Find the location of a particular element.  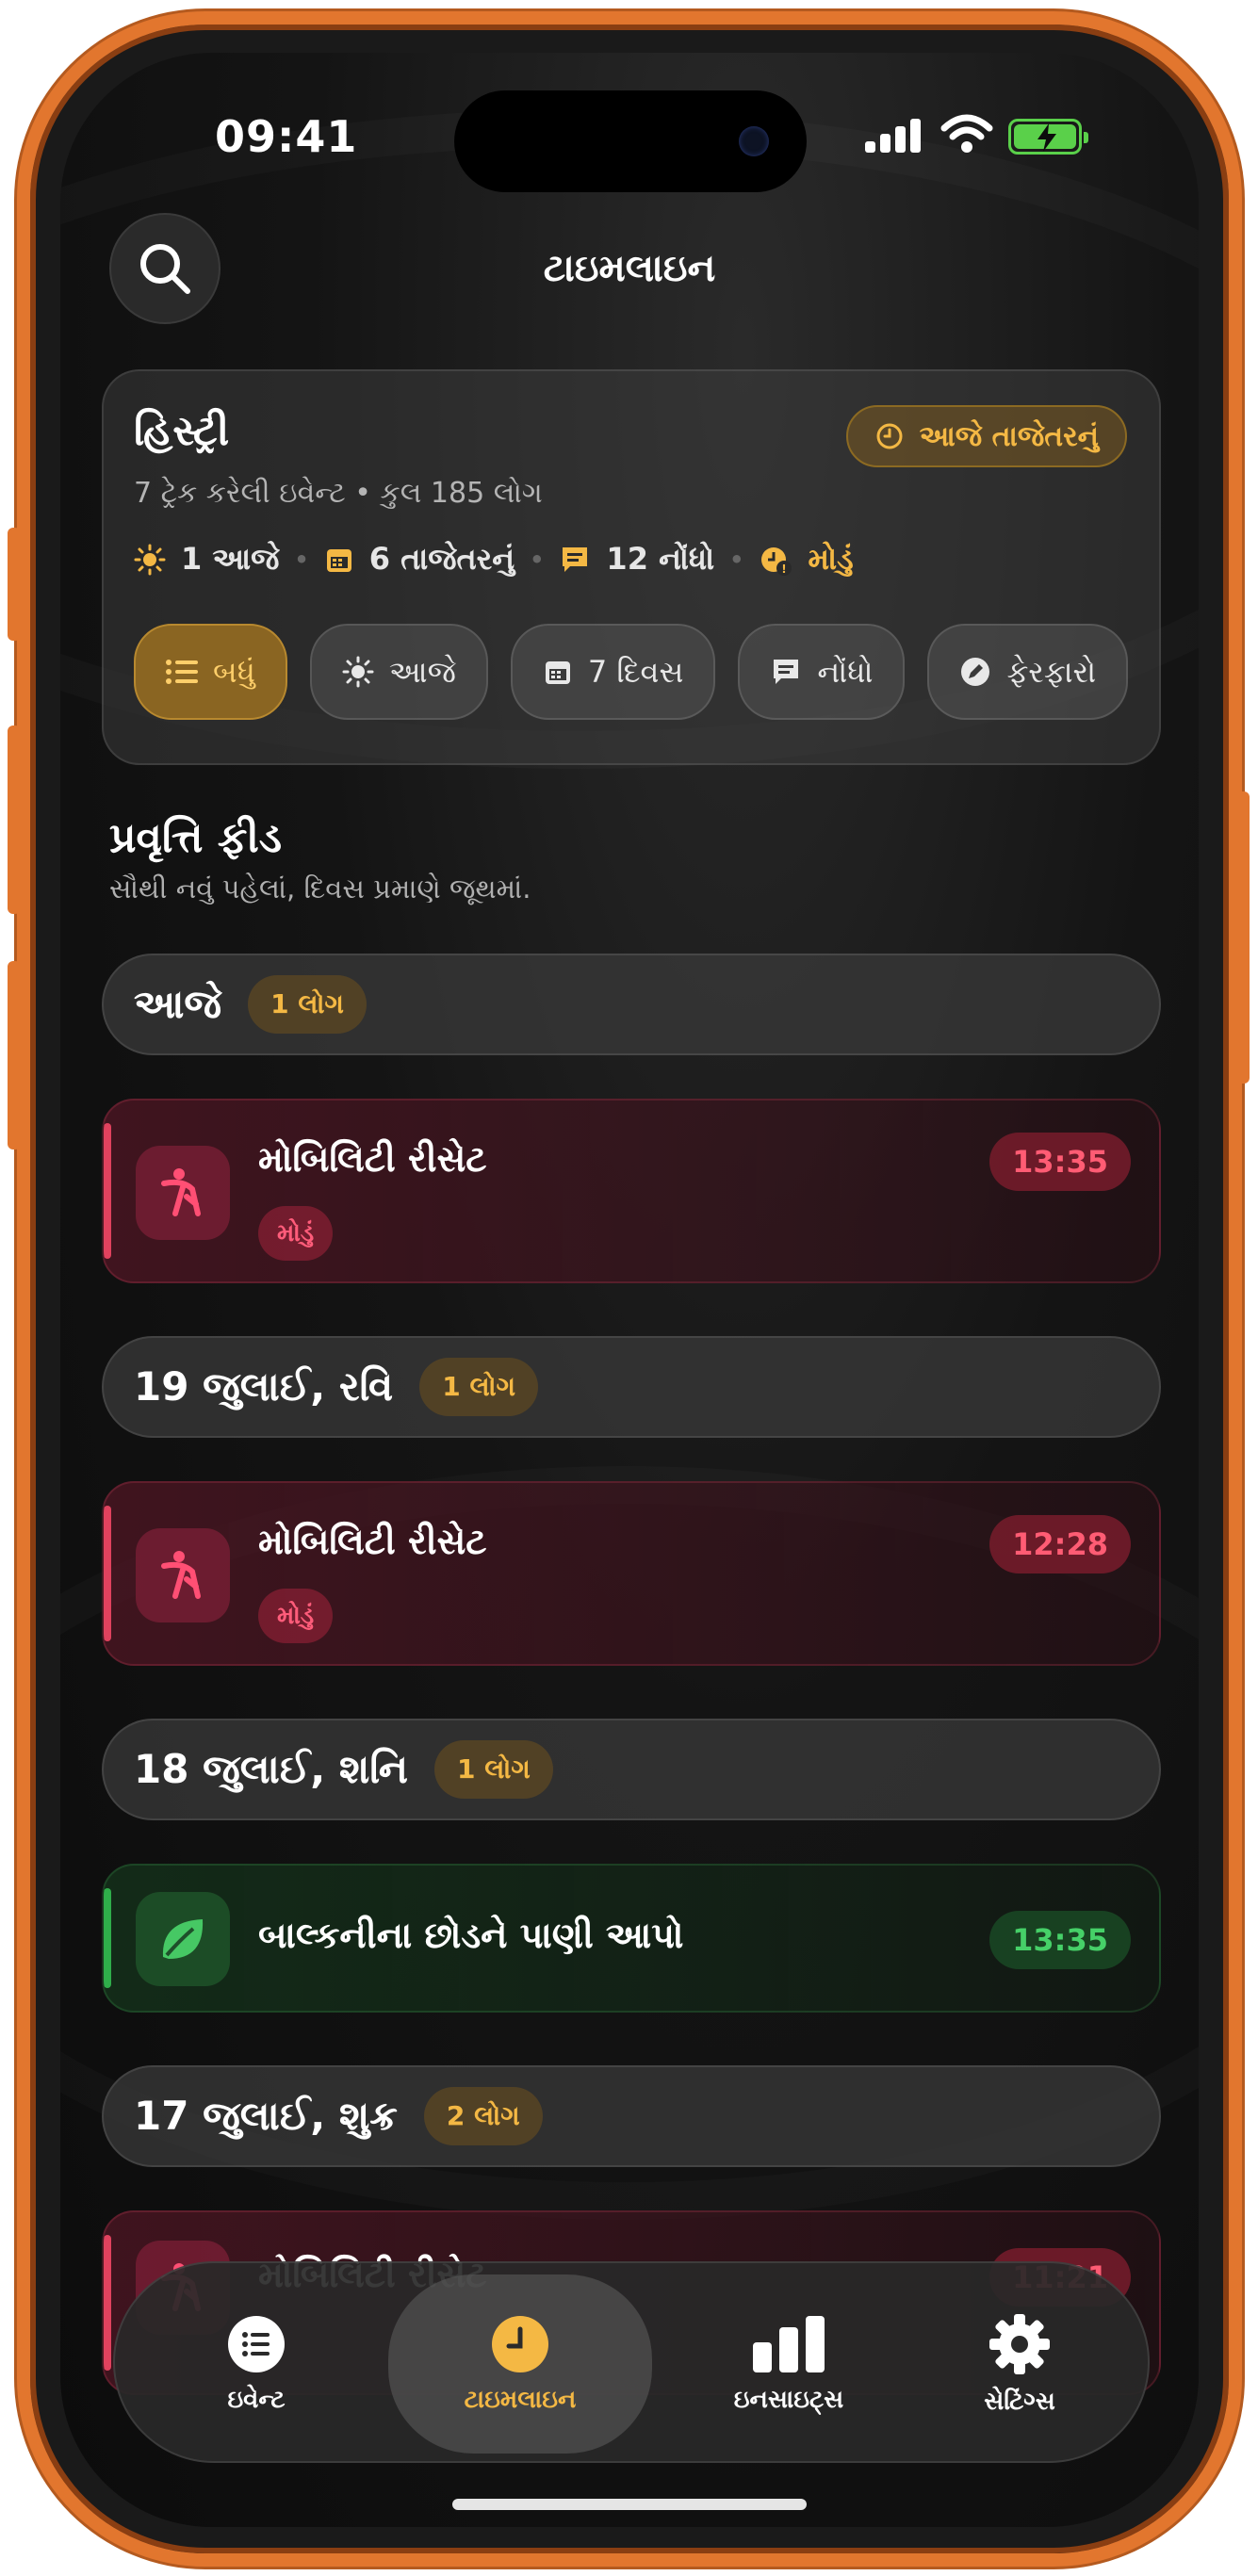

status-time: 09:41 is located at coordinates (286, 136).